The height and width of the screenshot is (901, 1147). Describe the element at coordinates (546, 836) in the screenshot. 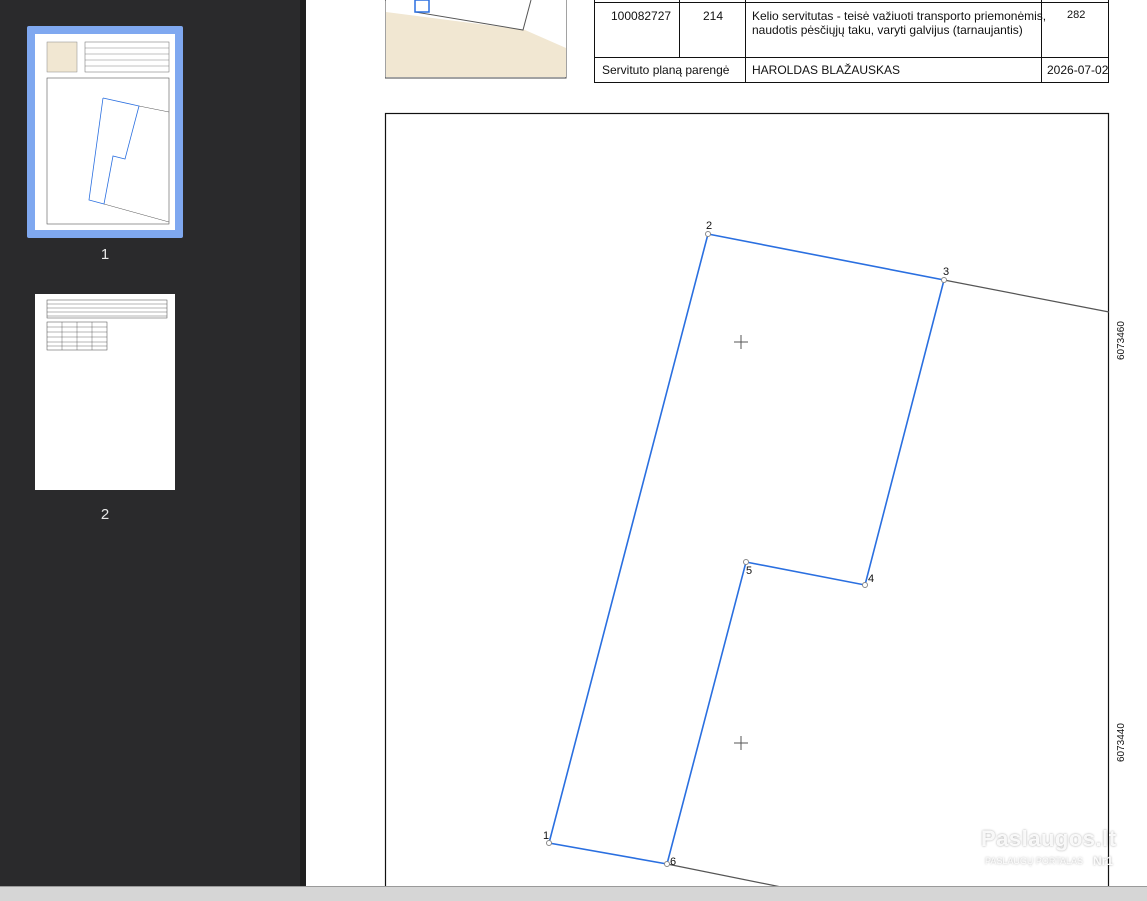

I see `vertex-label-1: 1` at that location.